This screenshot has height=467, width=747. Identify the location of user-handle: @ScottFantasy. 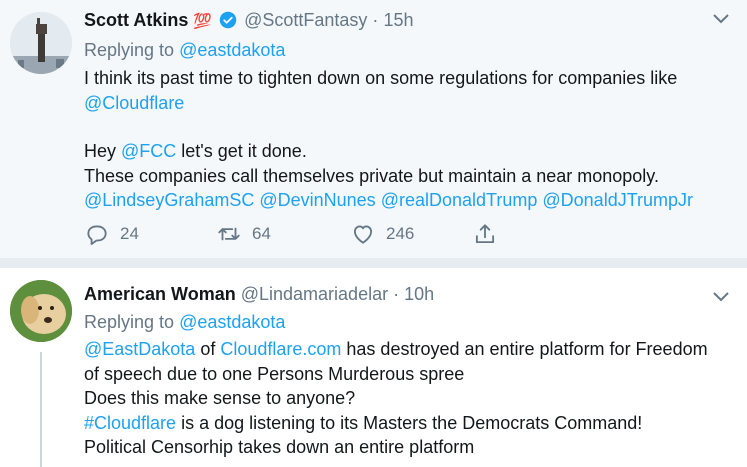
(305, 20).